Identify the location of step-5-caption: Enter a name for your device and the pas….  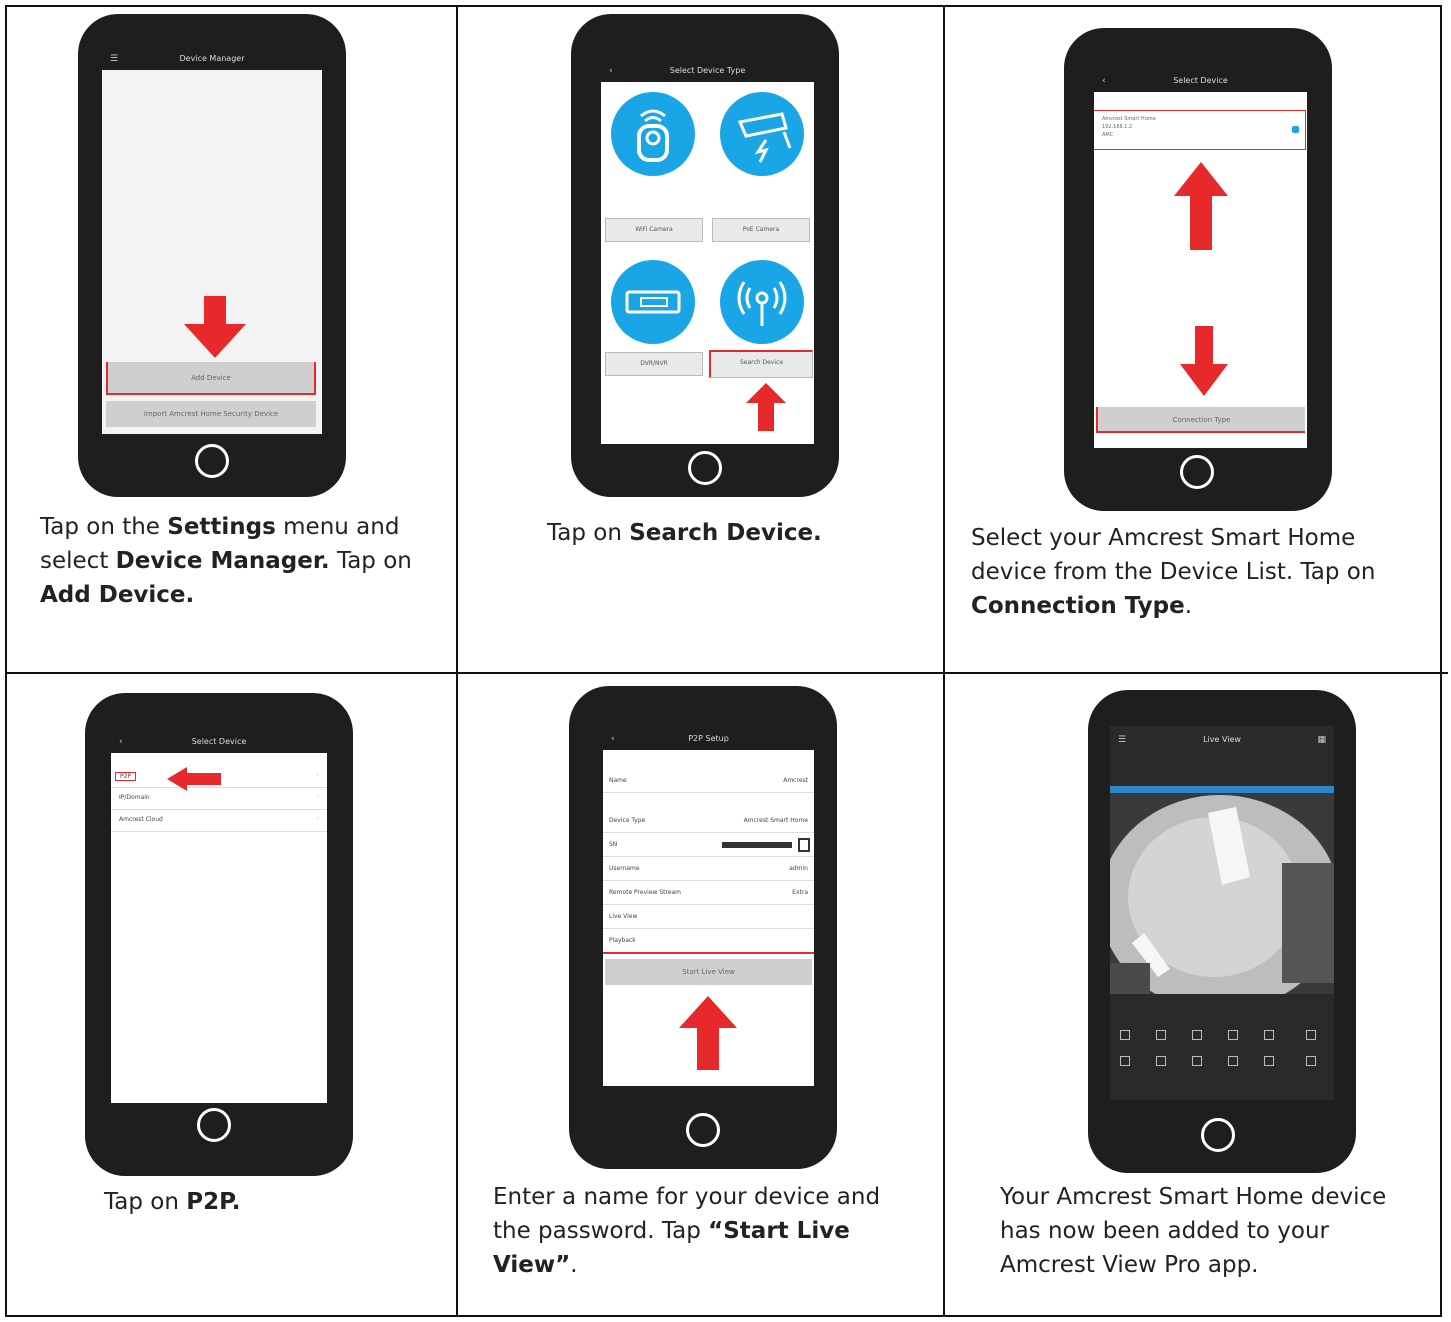
(687, 1231).